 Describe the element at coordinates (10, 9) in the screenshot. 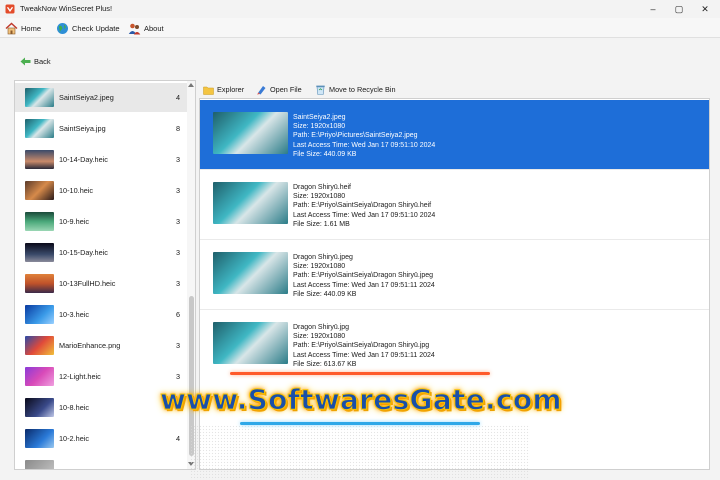

I see `app-icon` at that location.